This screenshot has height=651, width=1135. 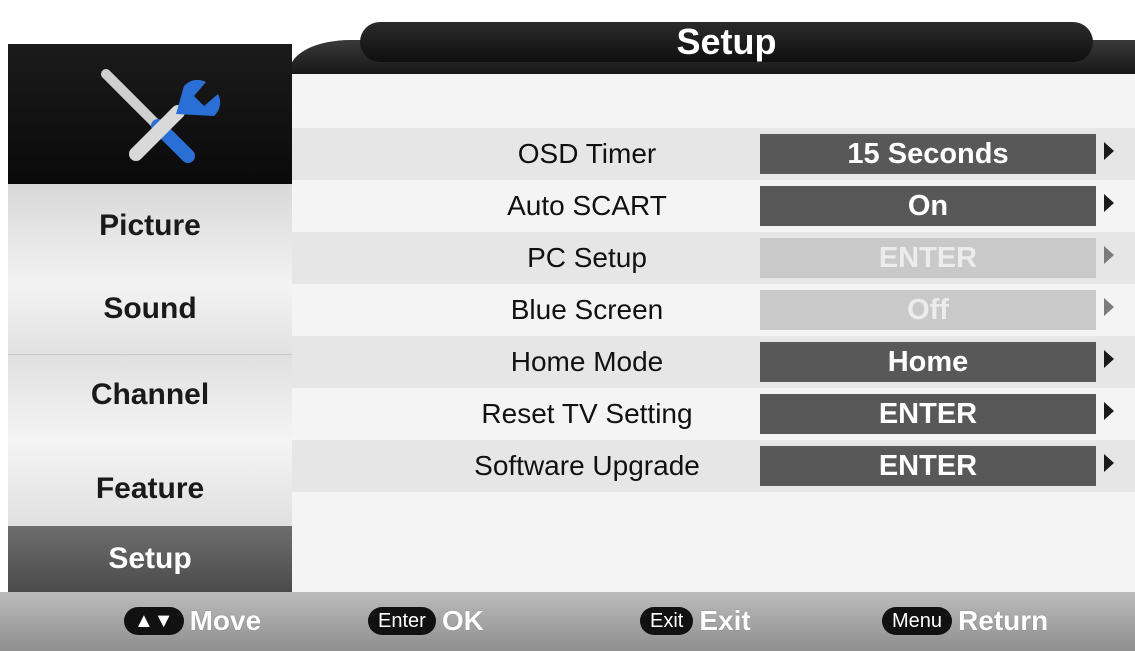 What do you see at coordinates (713, 310) in the screenshot?
I see `setting-row-blue-screen: Blue Screen Off` at bounding box center [713, 310].